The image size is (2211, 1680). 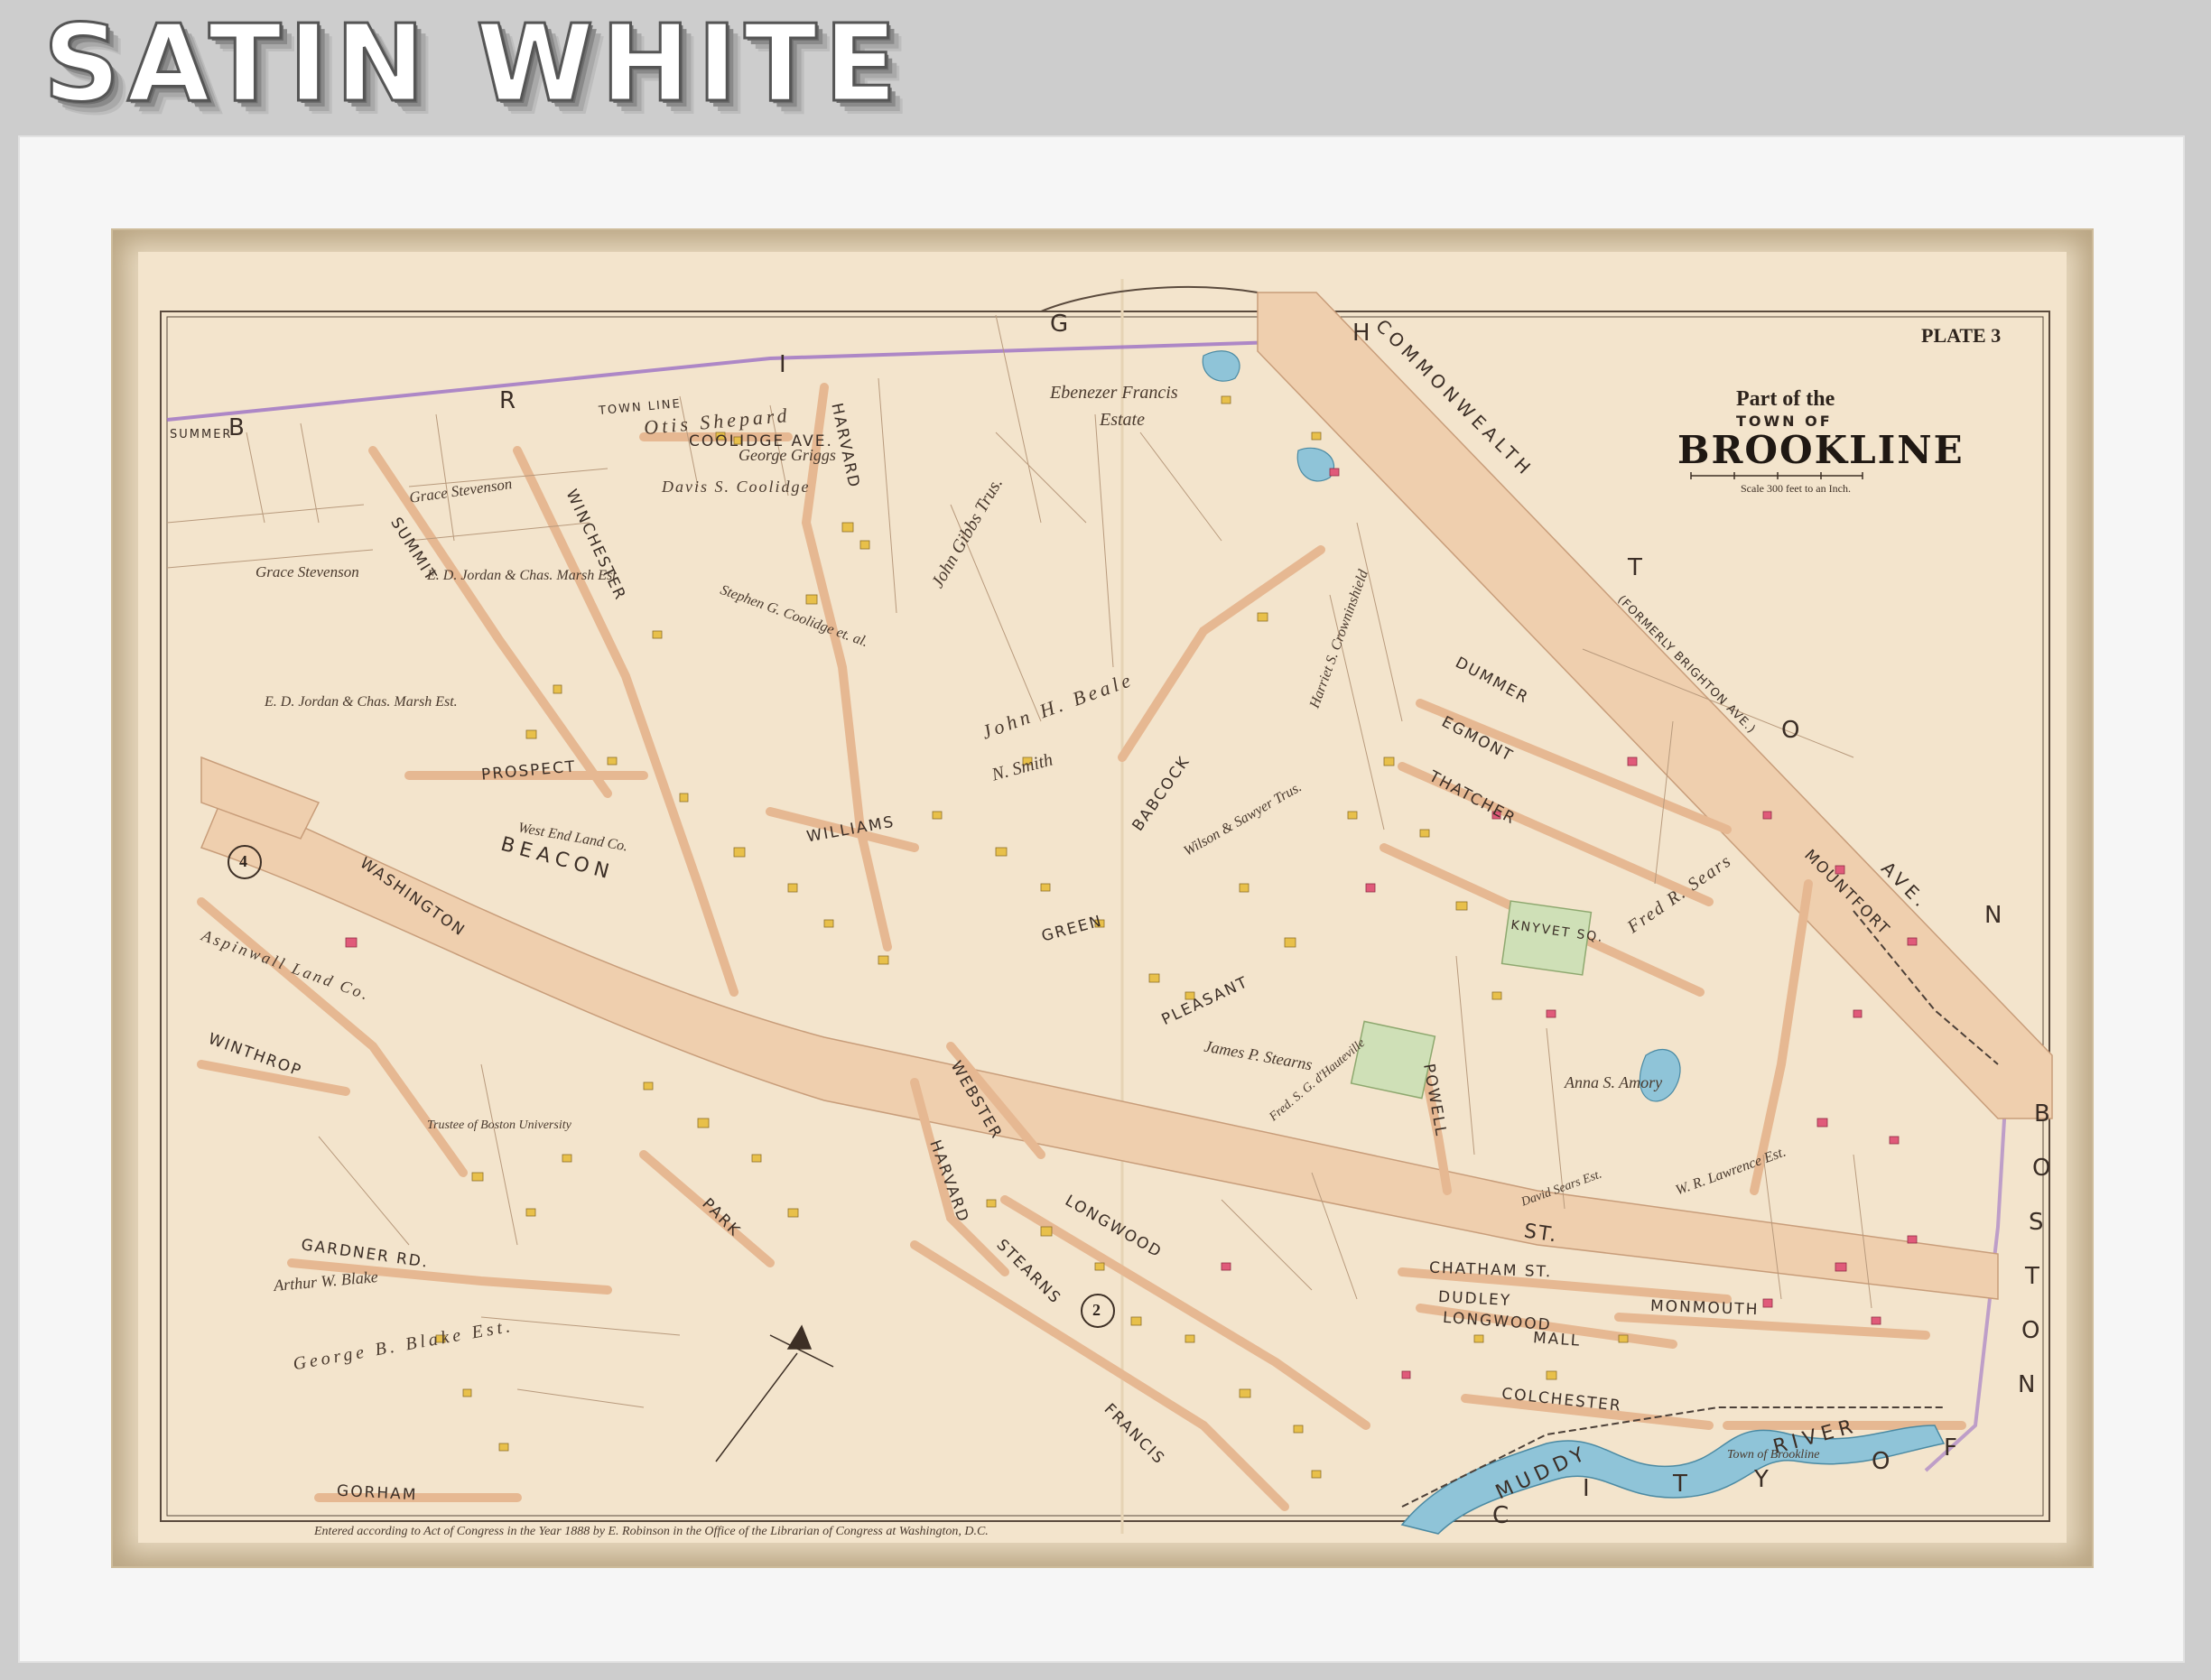 I want to click on banner-title: SATIN WHITE, so click(x=473, y=64).